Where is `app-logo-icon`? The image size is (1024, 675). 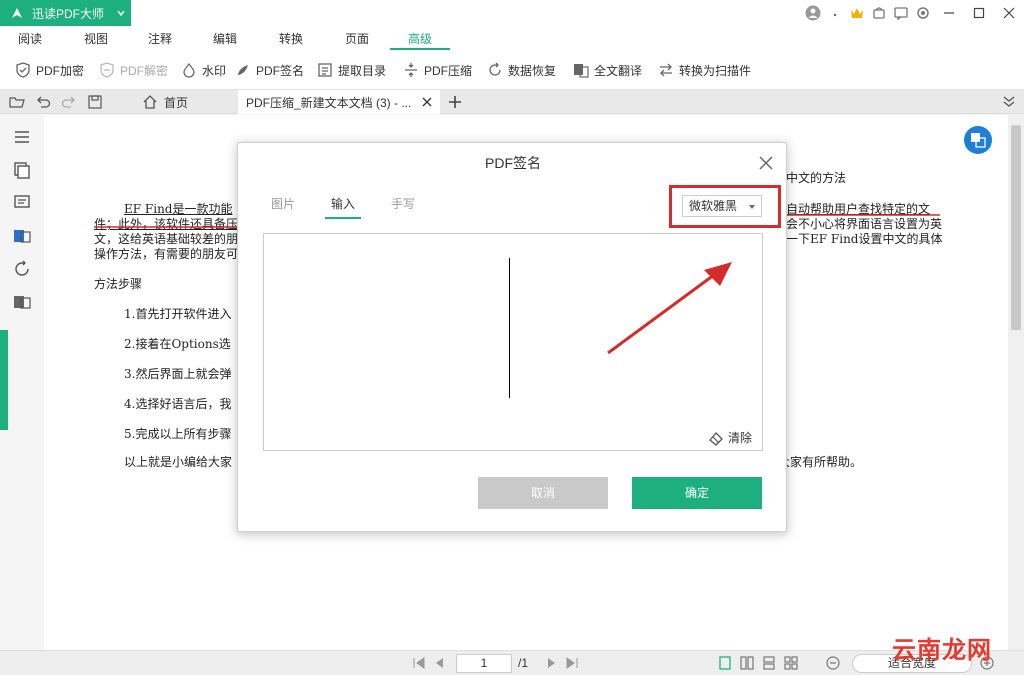
app-logo-icon is located at coordinates (17, 13).